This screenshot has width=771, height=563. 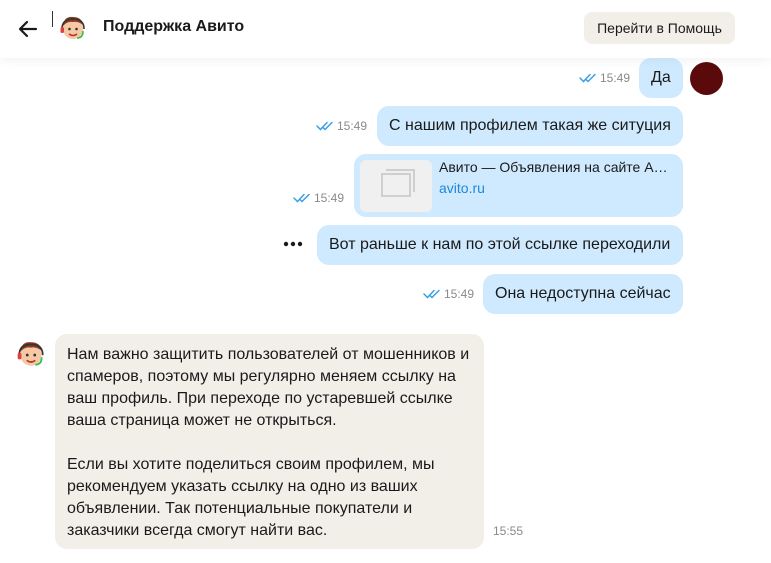 What do you see at coordinates (385, 29) in the screenshot?
I see `chat-header: Поддержка Авито Перейти в Помощь` at bounding box center [385, 29].